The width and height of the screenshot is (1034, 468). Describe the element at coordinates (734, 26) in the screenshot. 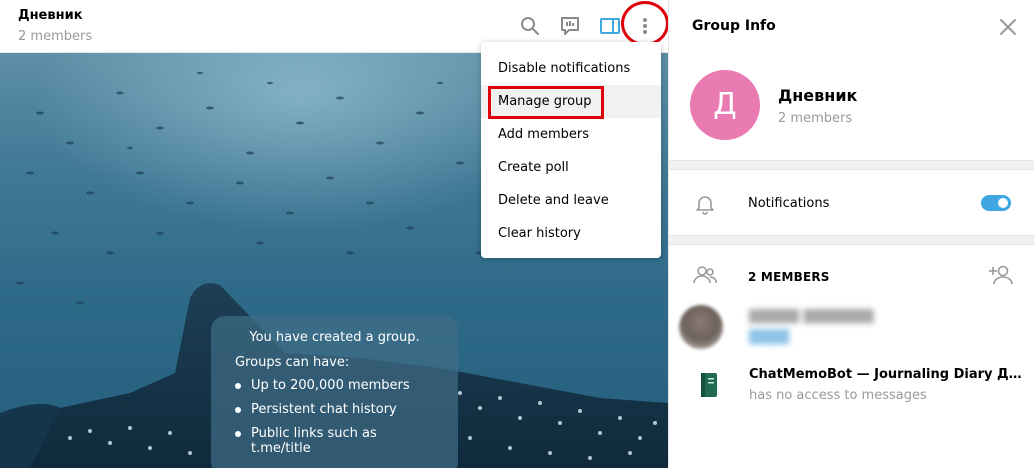

I see `panel-title: Group Info` at that location.